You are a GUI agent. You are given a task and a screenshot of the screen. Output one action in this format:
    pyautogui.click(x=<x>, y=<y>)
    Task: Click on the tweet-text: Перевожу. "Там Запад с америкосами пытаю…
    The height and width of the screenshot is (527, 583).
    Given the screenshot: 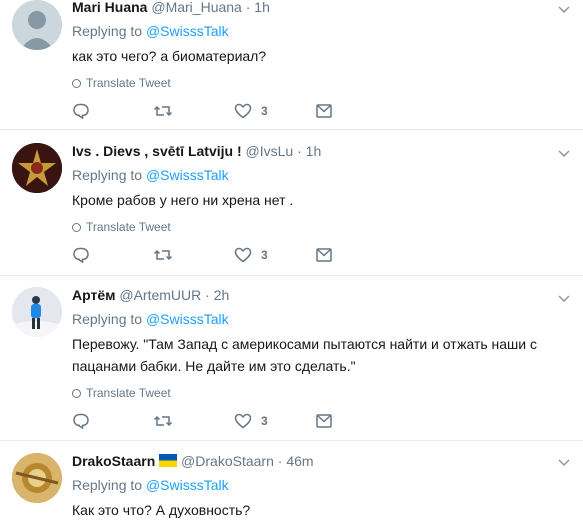 What is the action you would take?
    pyautogui.click(x=305, y=355)
    